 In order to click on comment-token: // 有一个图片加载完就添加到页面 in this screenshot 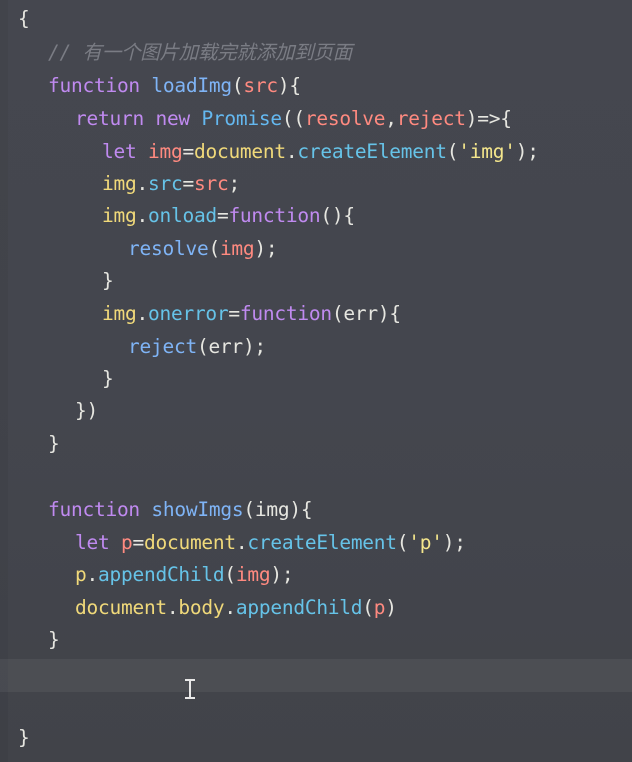, I will do `click(200, 52)`.